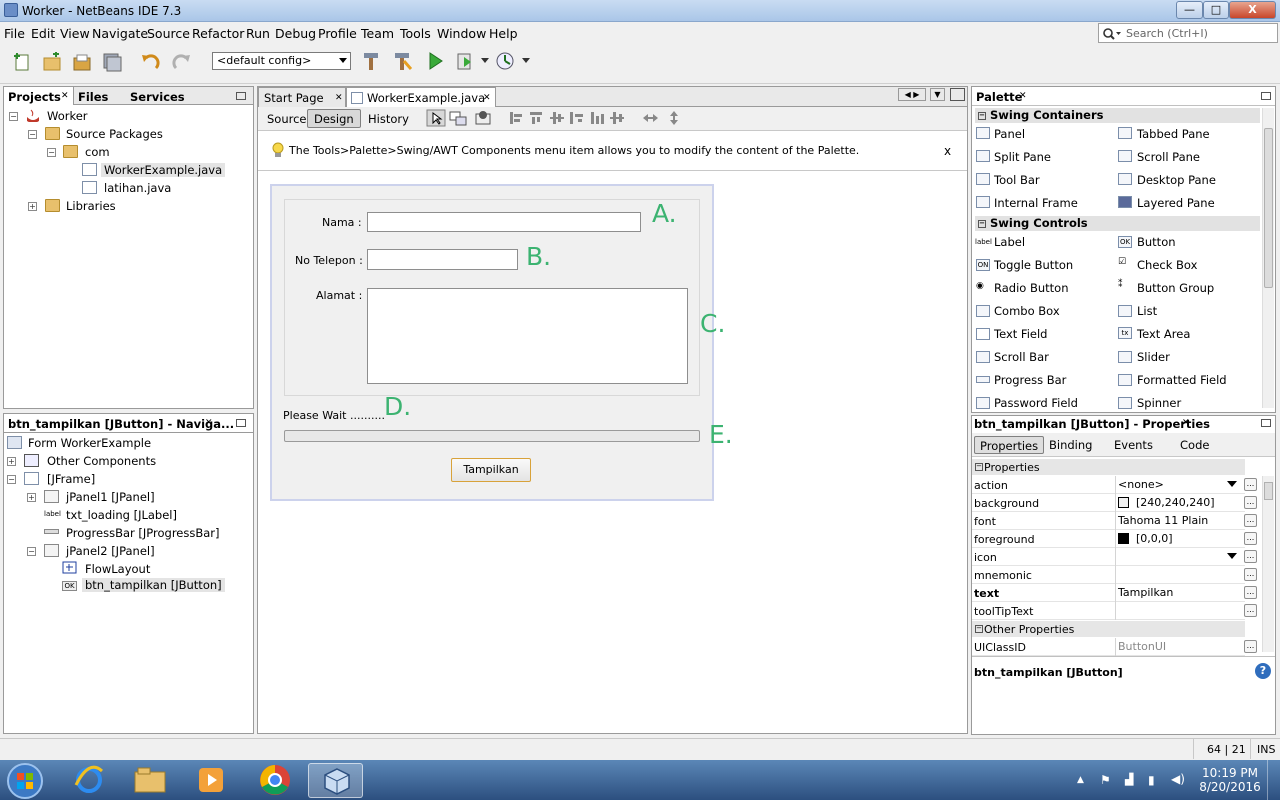 Image resolution: width=1280 pixels, height=800 pixels. Describe the element at coordinates (275, 780) in the screenshot. I see `chrome-icon` at that location.